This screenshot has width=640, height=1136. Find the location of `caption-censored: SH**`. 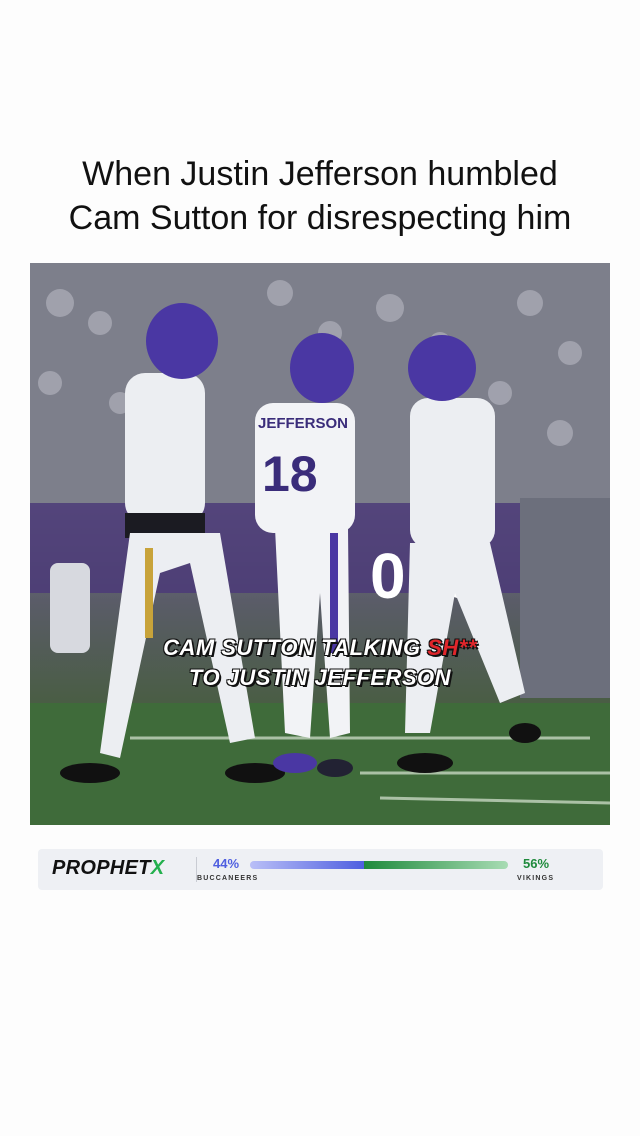

caption-censored: SH** is located at coordinates (452, 647).